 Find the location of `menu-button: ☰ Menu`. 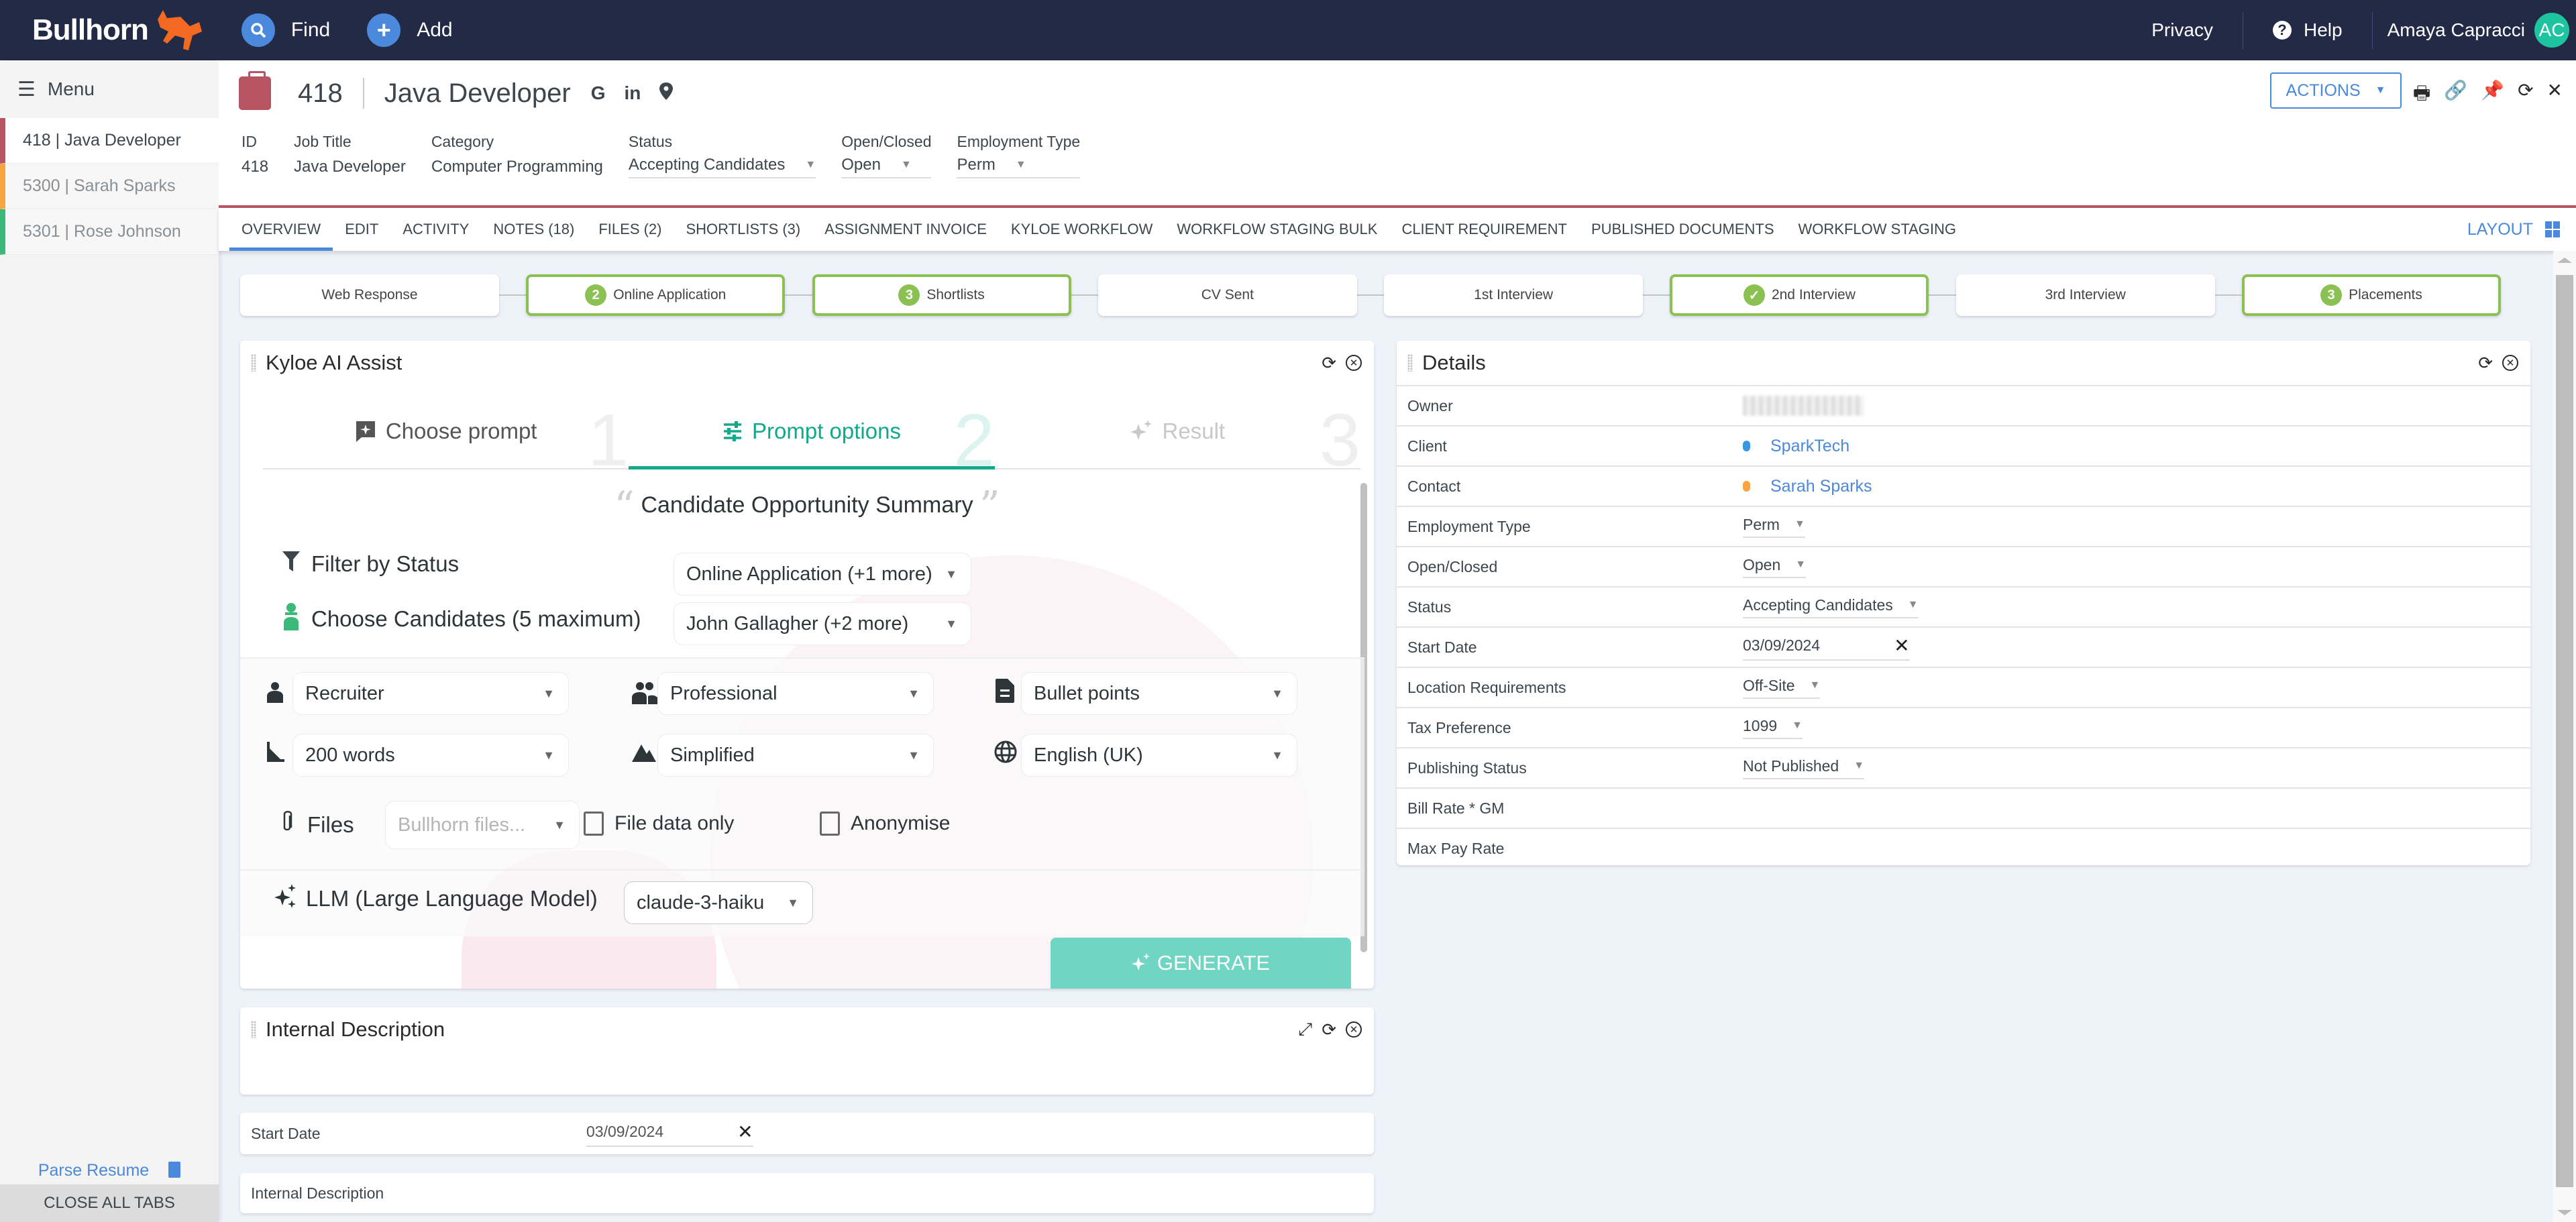

menu-button: ☰ Menu is located at coordinates (109, 89).